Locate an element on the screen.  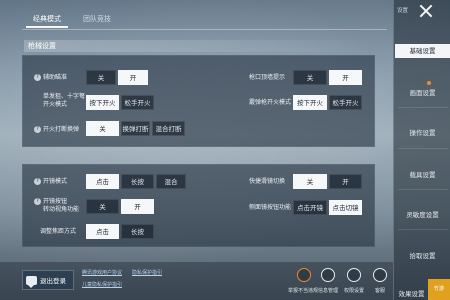
side-scope-open: 点击开镜 is located at coordinates (310, 207).